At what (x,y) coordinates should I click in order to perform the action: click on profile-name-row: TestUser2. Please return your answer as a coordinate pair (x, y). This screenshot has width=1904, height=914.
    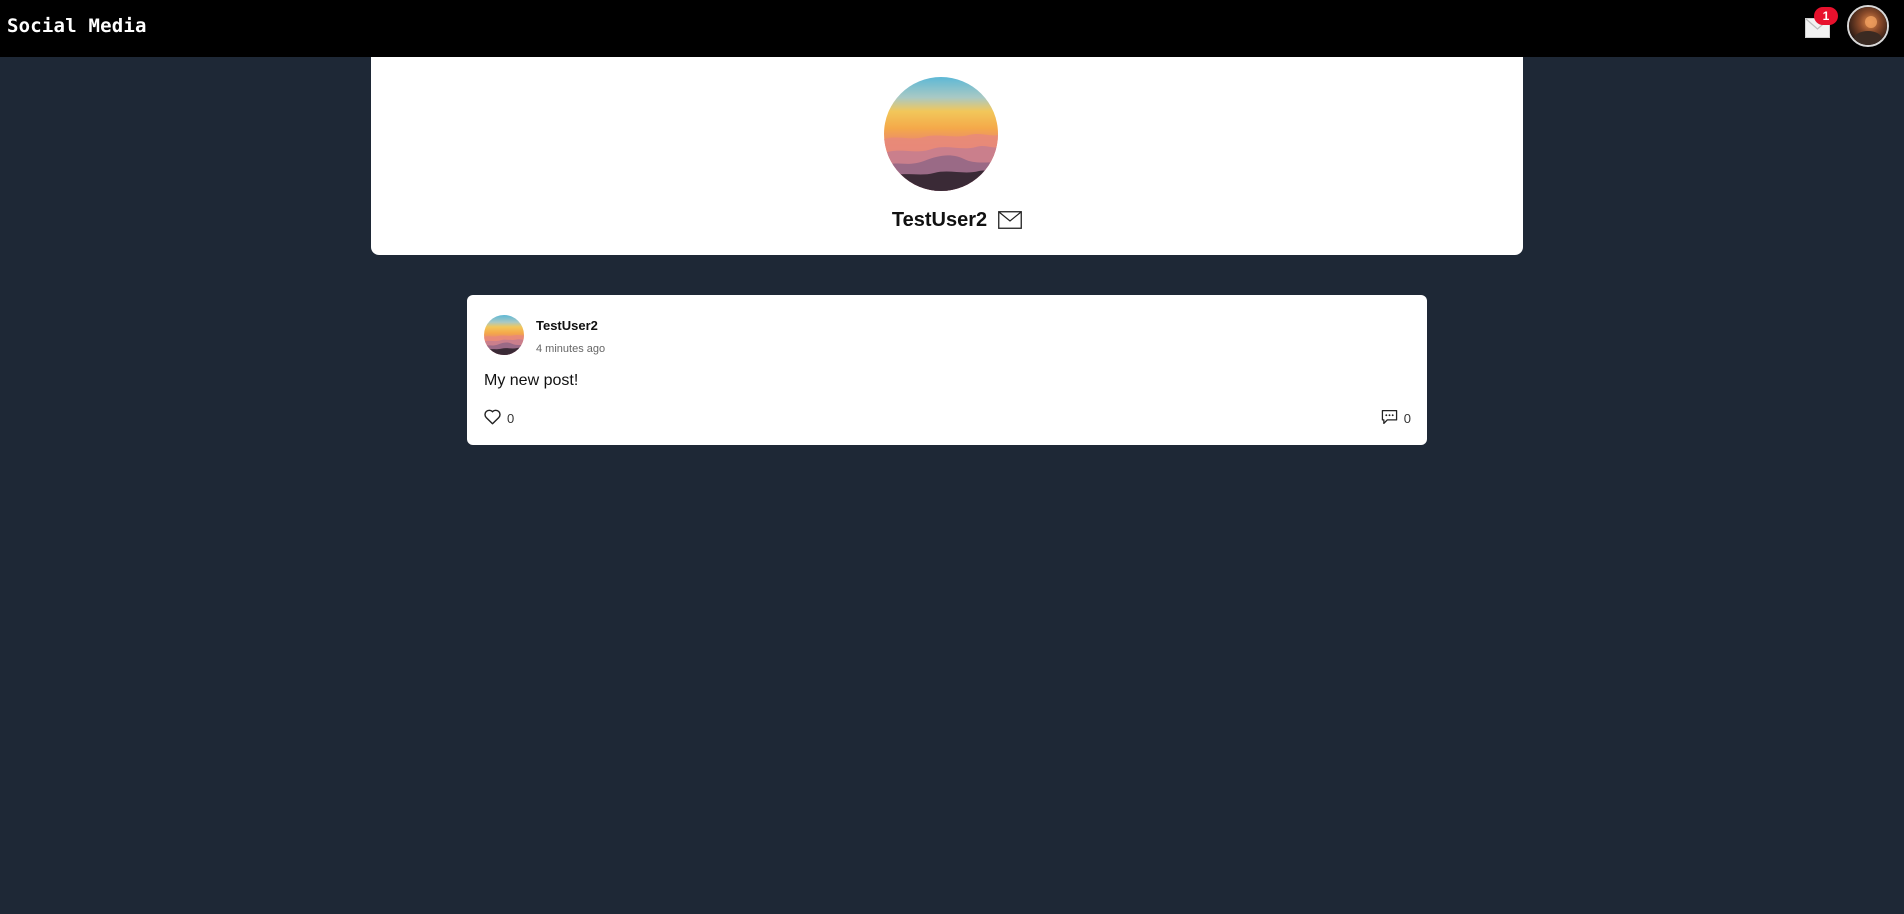
    Looking at the image, I should click on (947, 220).